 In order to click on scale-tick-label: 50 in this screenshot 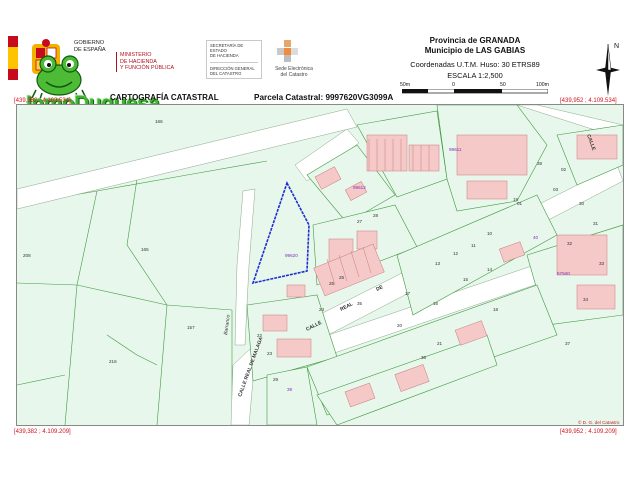, I will do `click(503, 85)`.